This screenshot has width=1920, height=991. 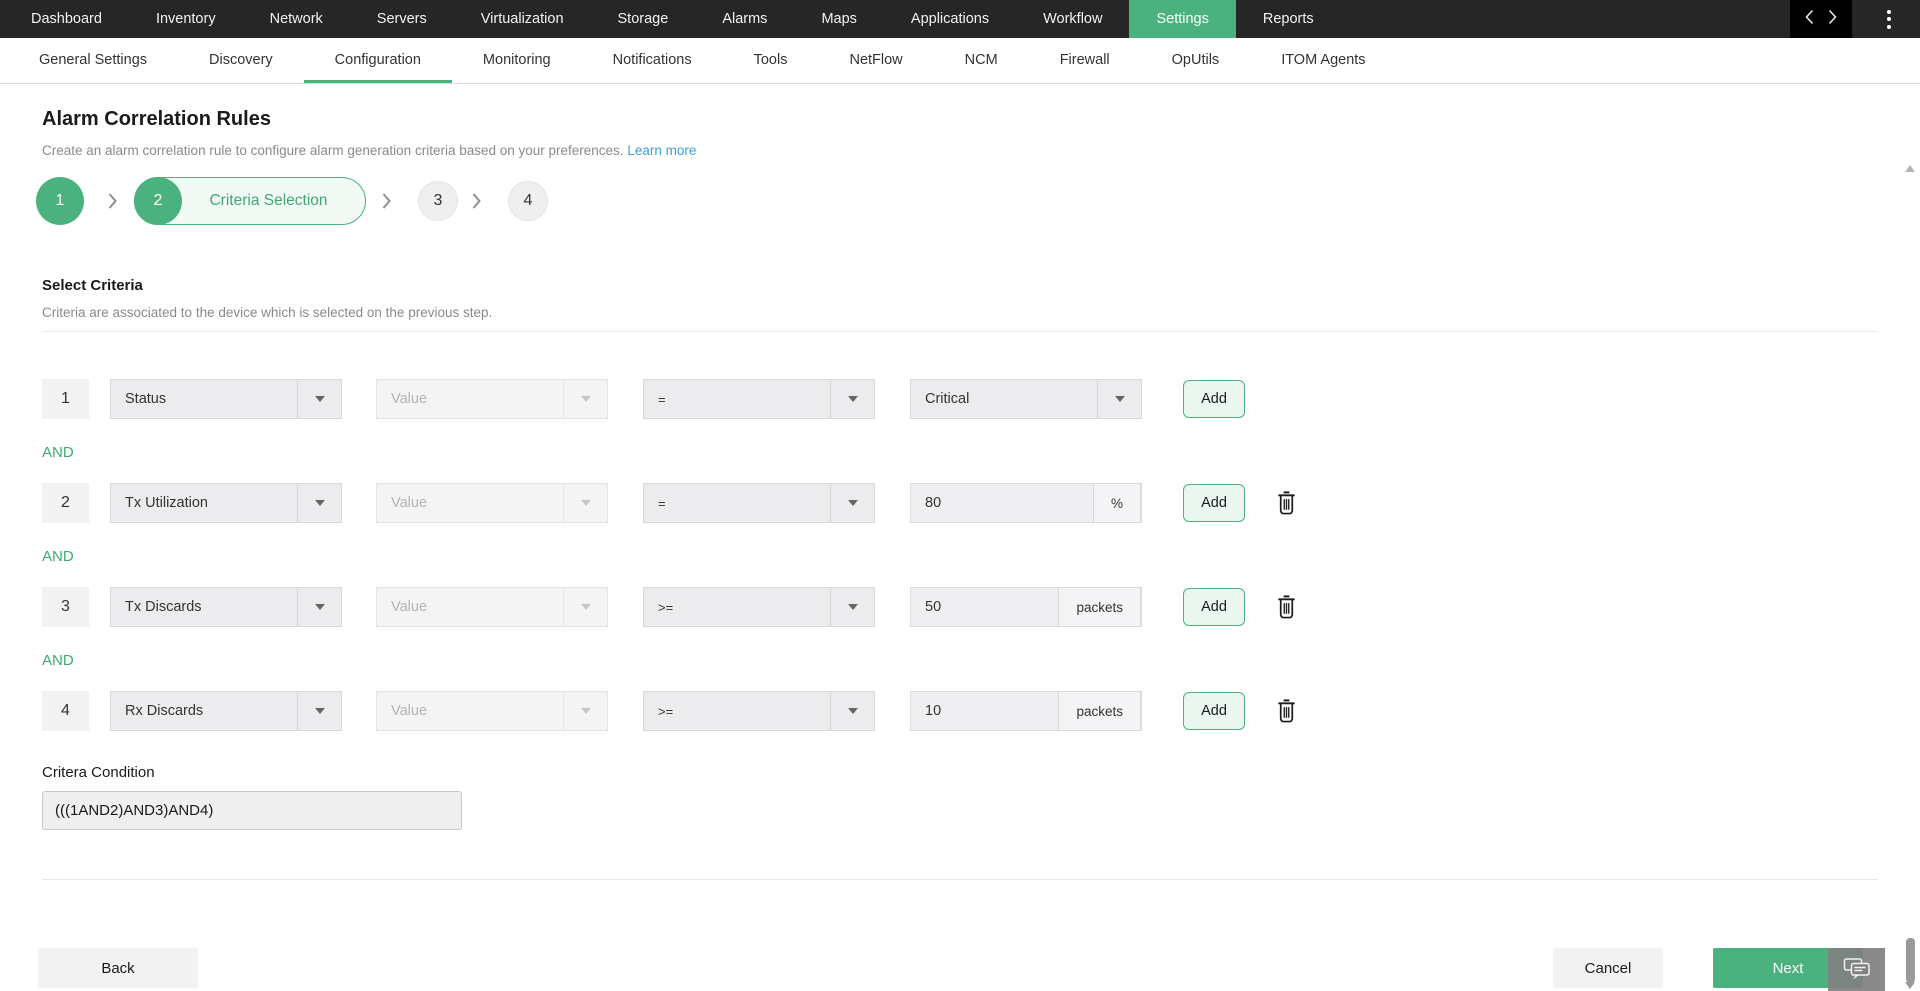 I want to click on tab-netflow: NetFlow, so click(x=875, y=60).